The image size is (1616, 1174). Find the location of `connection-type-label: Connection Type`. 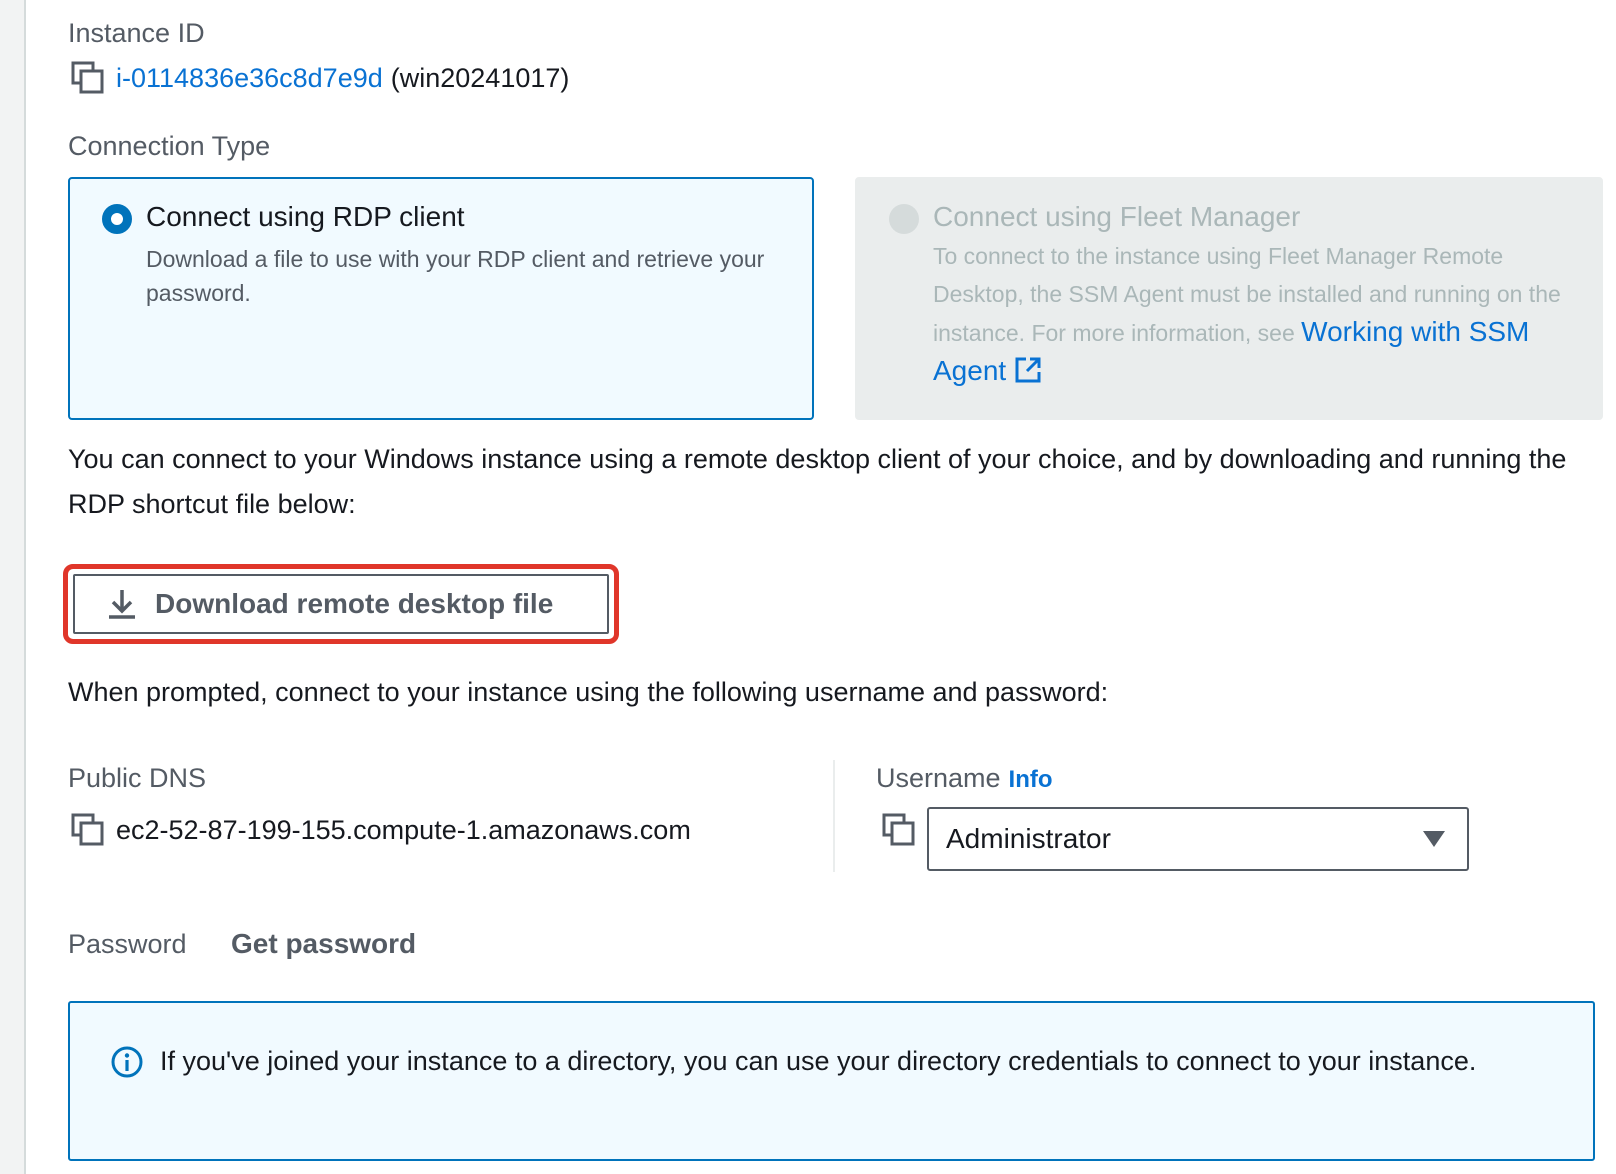

connection-type-label: Connection Type is located at coordinates (169, 146).